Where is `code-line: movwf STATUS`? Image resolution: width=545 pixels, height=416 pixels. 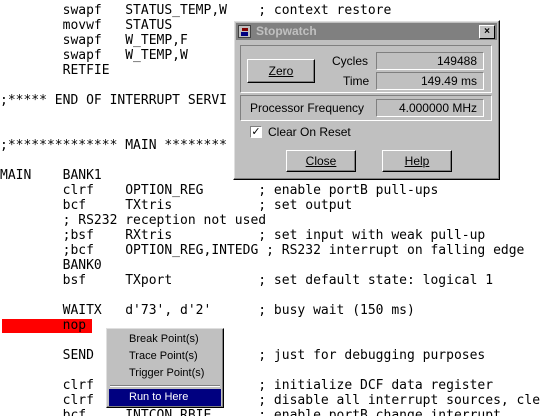
code-line: movwf STATUS is located at coordinates (86, 26).